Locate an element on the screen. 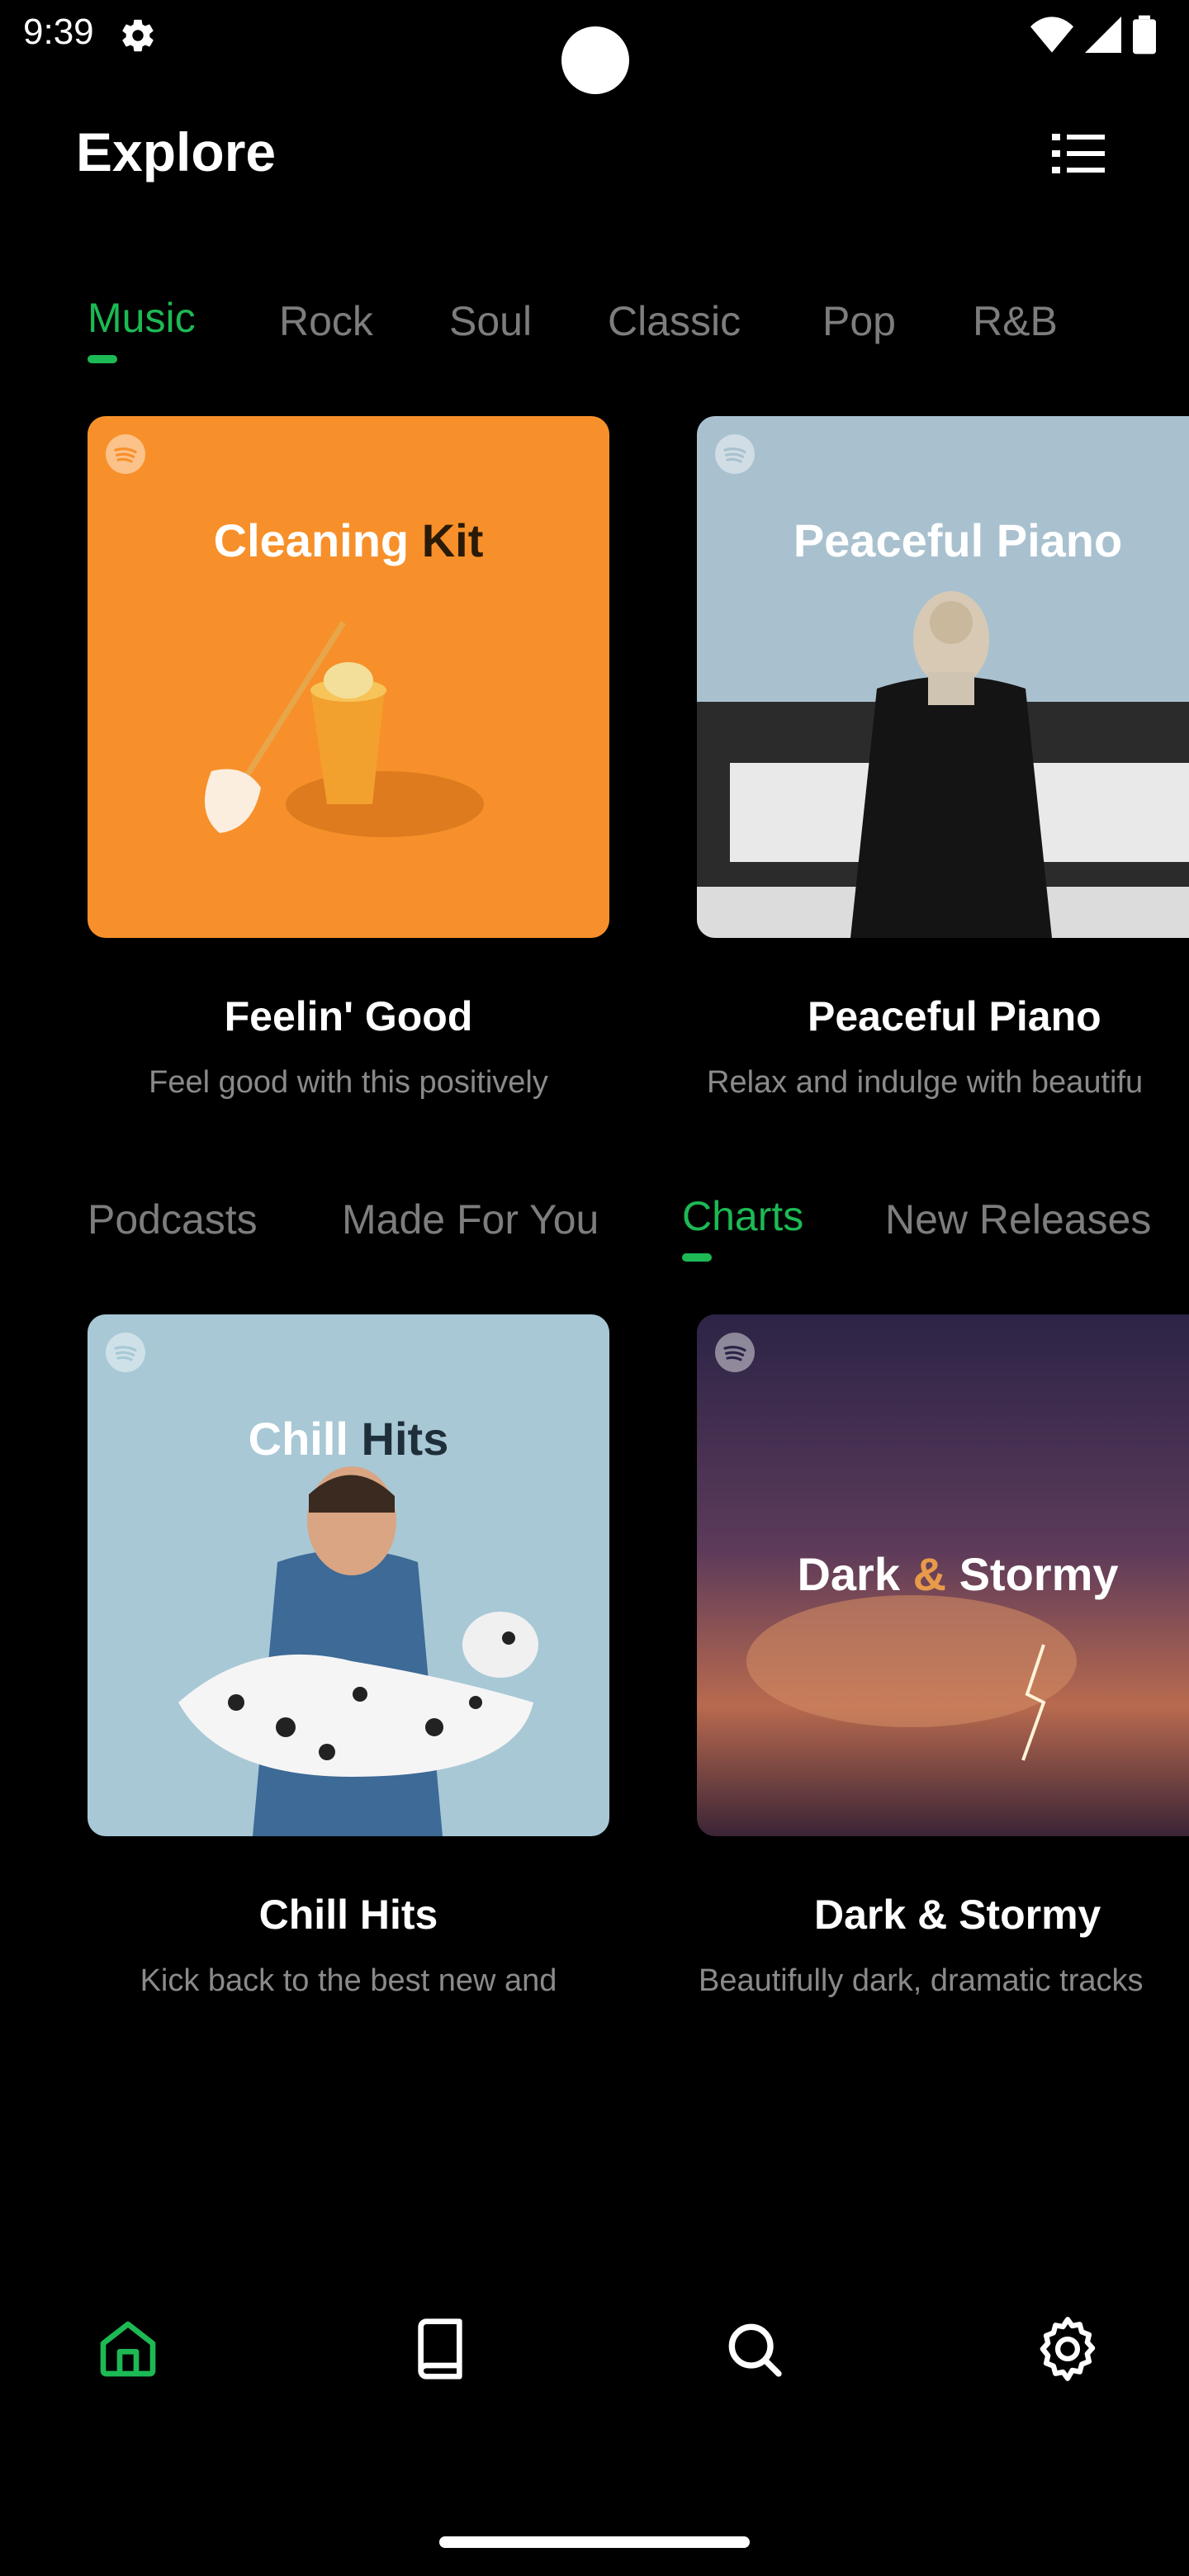 This screenshot has width=1189, height=2576. book-icon is located at coordinates (440, 2348).